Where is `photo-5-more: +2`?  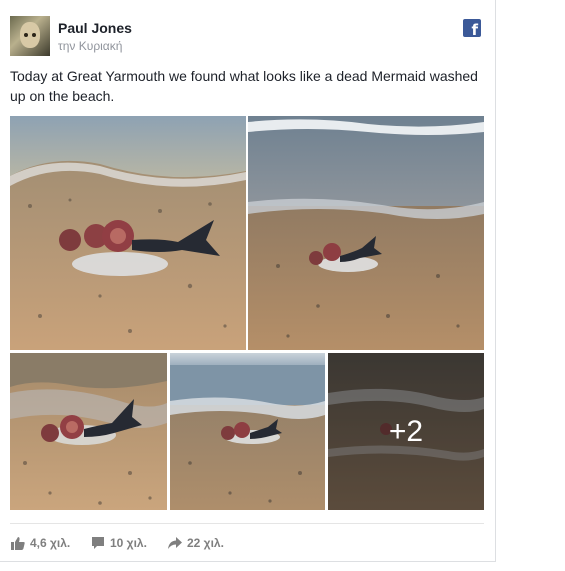
photo-5-more: +2 is located at coordinates (406, 431).